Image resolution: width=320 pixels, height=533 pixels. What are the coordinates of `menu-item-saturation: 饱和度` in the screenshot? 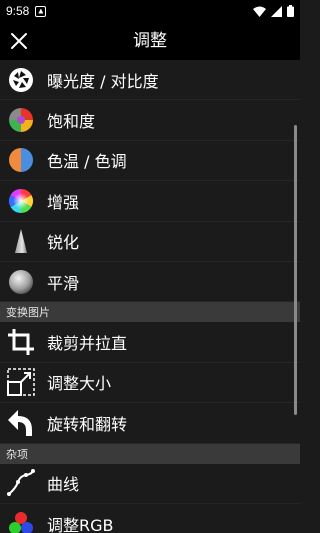 It's located at (150, 120).